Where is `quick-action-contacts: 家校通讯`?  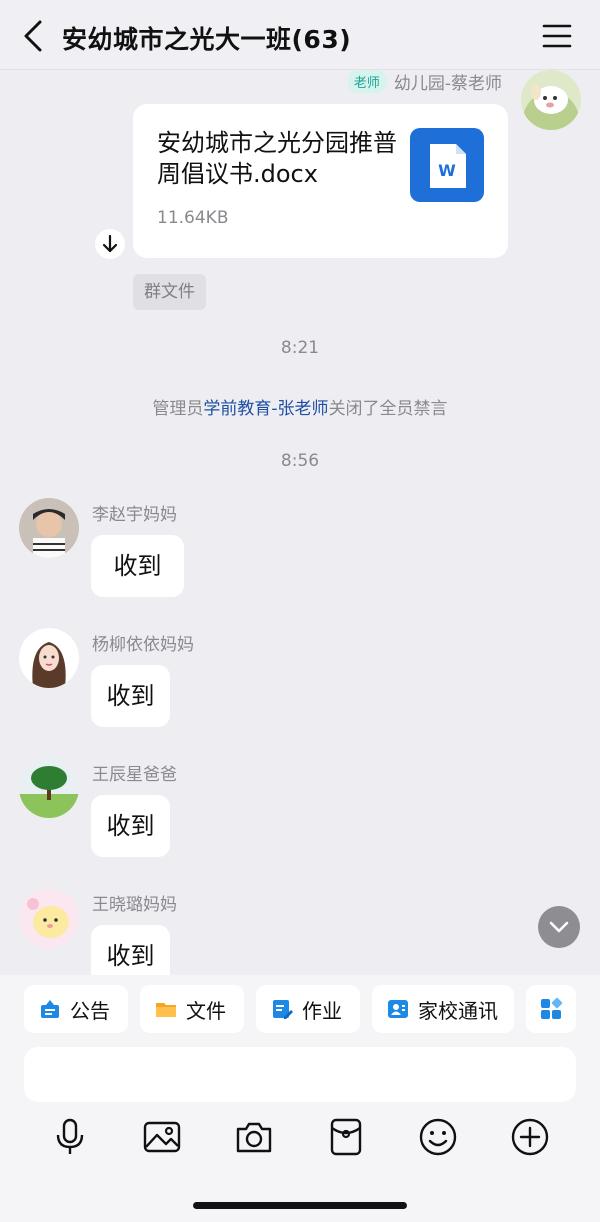
quick-action-contacts: 家校通讯 is located at coordinates (443, 1009).